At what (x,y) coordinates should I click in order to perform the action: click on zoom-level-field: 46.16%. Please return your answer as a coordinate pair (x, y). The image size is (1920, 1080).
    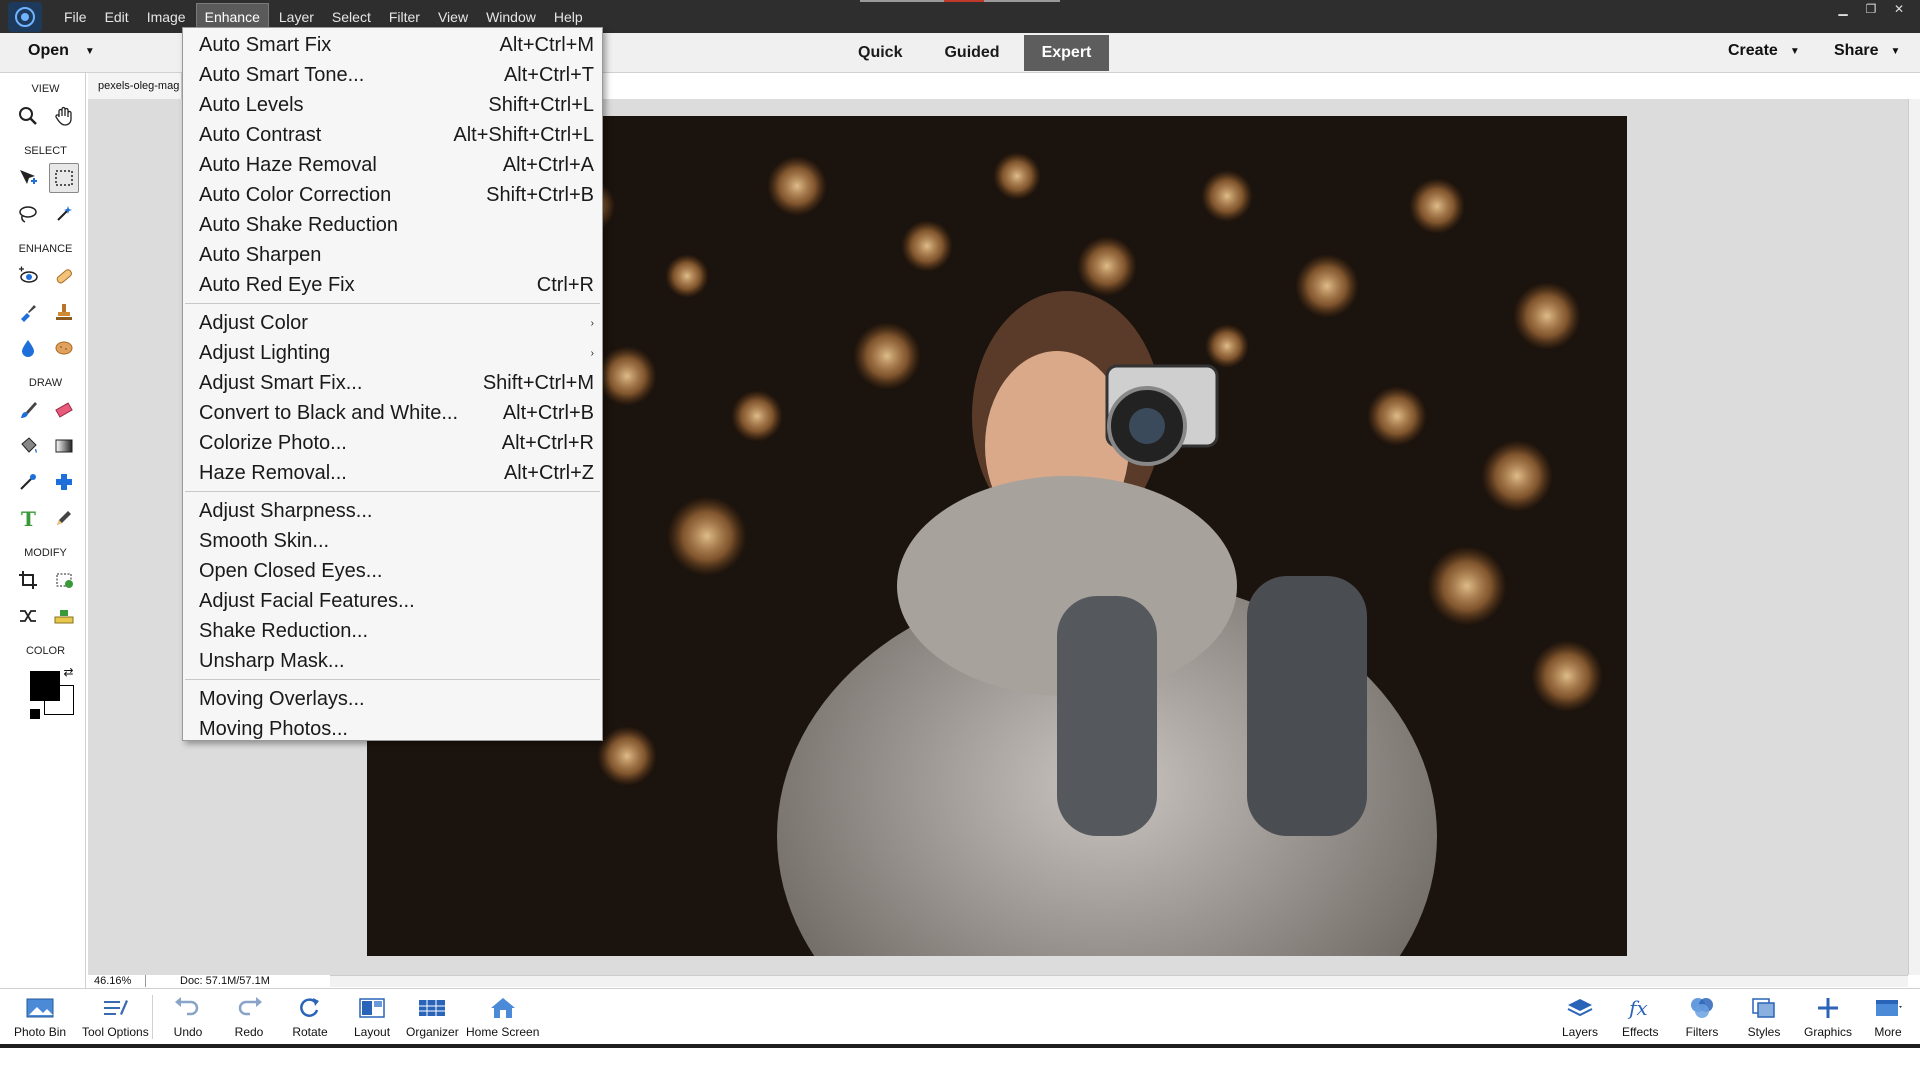
    Looking at the image, I should click on (117, 981).